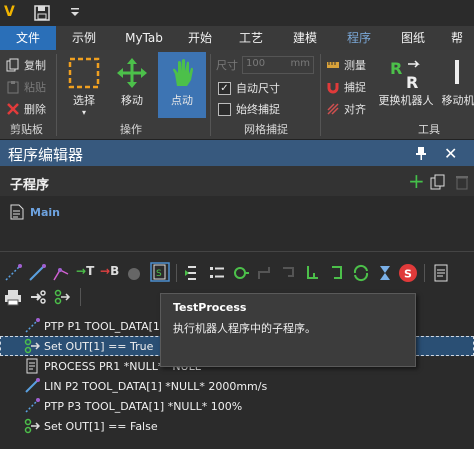 This screenshot has height=449, width=474. I want to click on tools-group-label: 工具, so click(429, 129).